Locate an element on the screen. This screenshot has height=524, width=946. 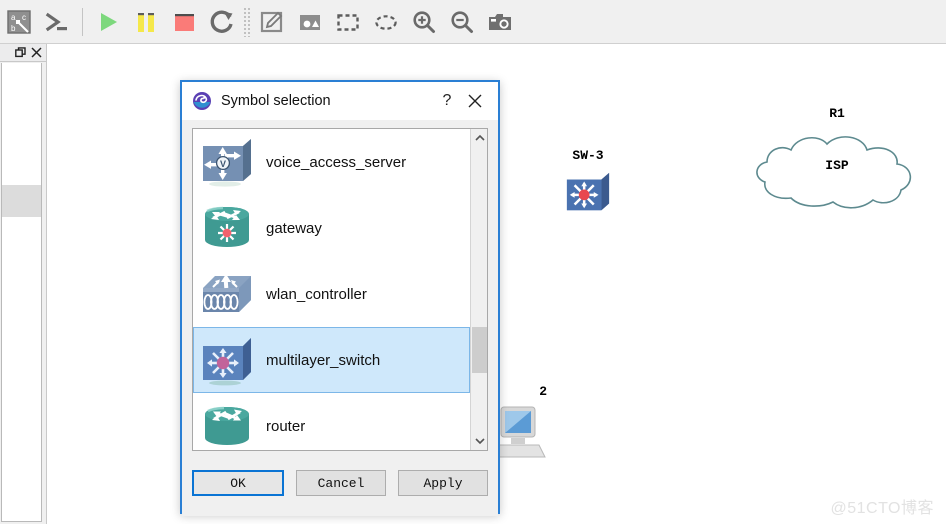
suspend-all-button is located at coordinates (146, 22).